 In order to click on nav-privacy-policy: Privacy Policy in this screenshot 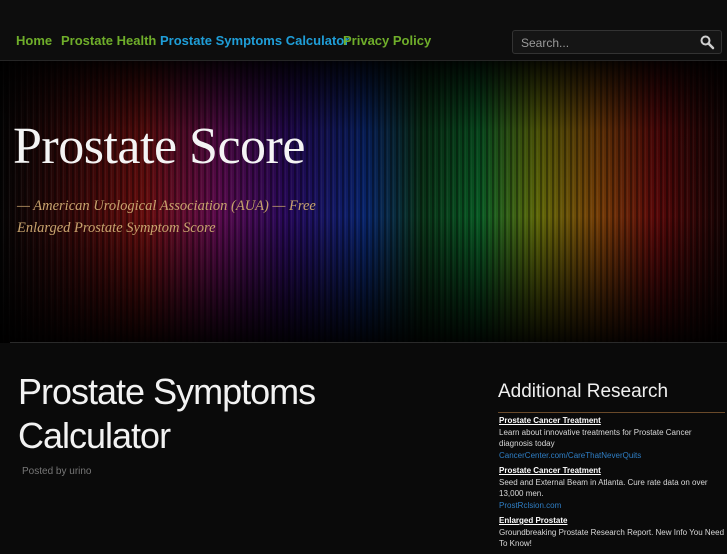, I will do `click(387, 40)`.